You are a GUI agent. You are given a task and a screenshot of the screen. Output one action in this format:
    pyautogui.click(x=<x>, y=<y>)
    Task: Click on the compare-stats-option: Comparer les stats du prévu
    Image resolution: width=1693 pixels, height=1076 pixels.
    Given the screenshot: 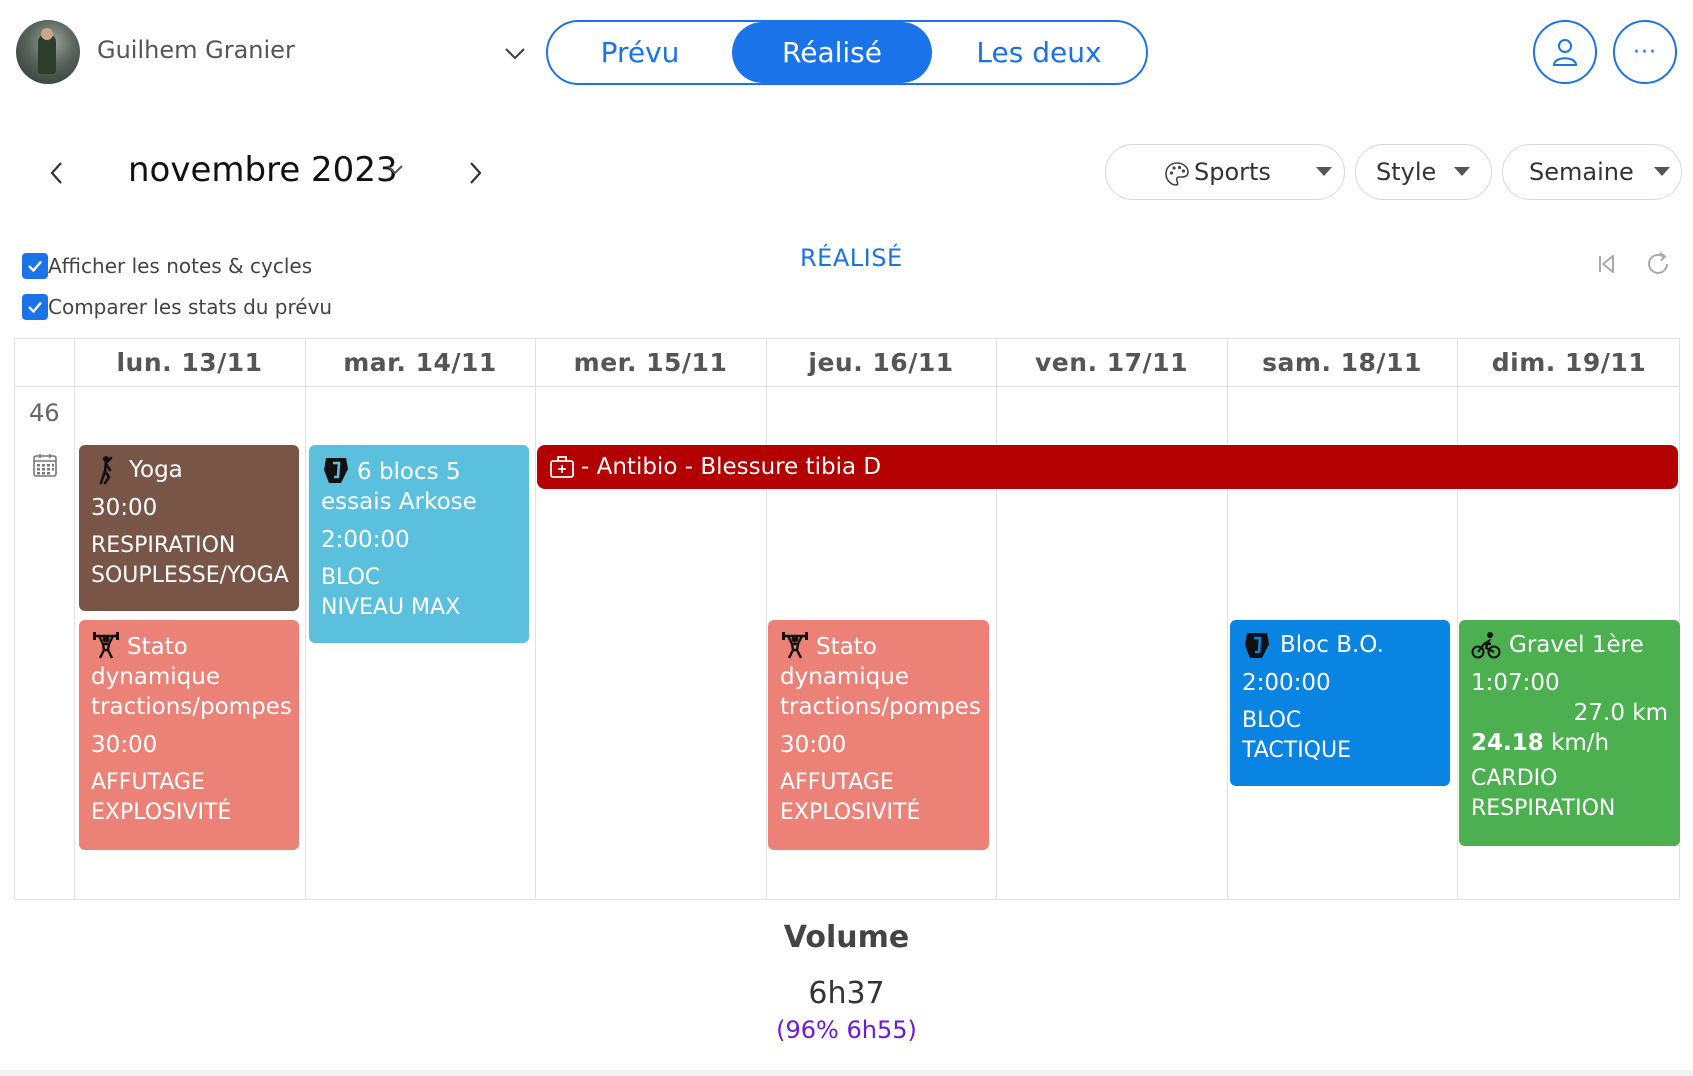 What is the action you would take?
    pyautogui.click(x=177, y=307)
    